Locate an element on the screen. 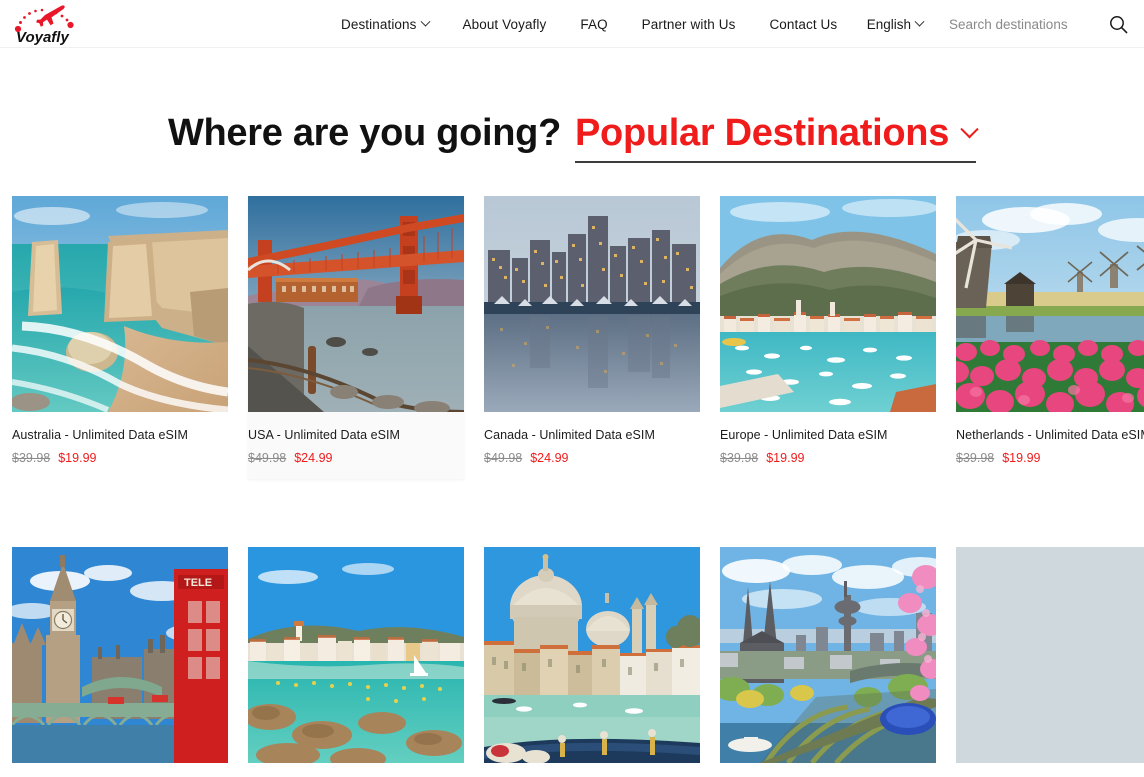 This screenshot has height=777, width=1144. product-card-germany is located at coordinates (828, 662).